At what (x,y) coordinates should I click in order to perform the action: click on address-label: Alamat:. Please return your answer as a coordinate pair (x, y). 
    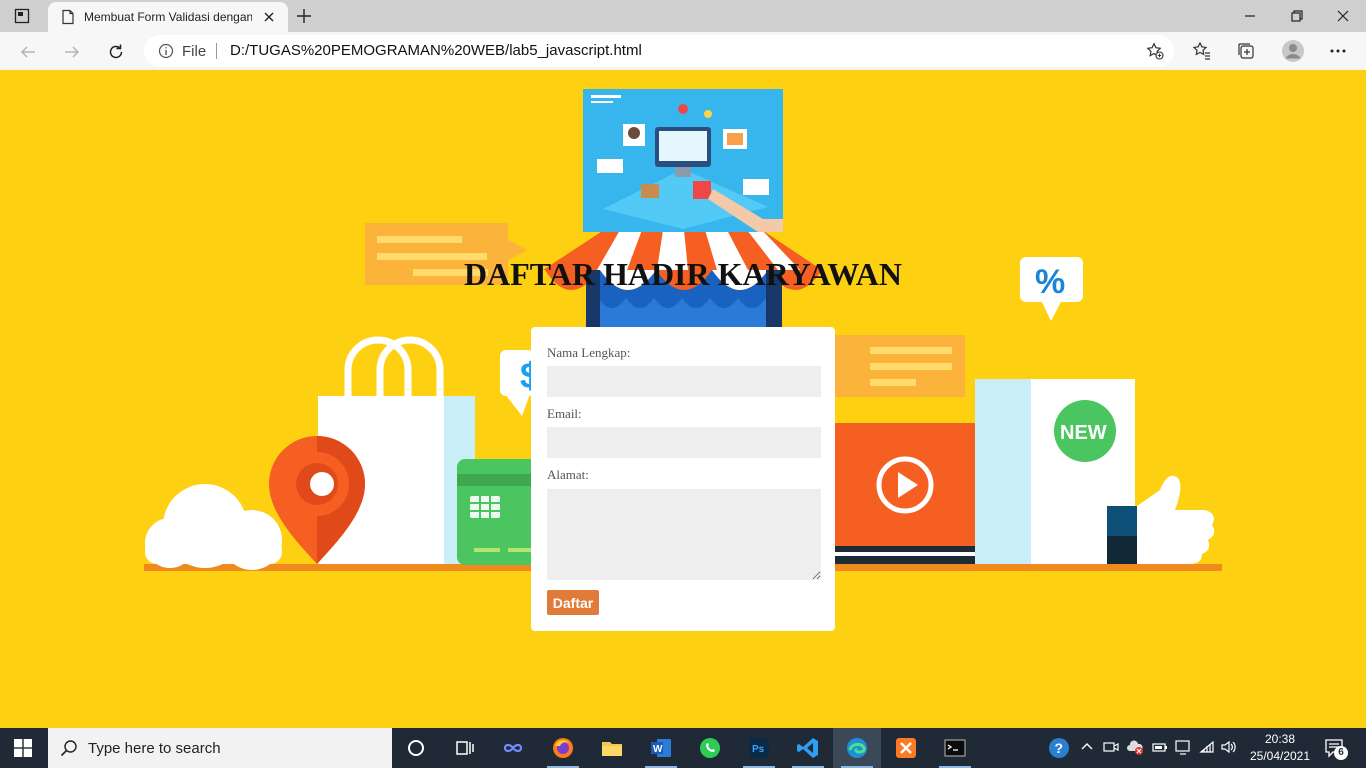
    Looking at the image, I should click on (568, 474).